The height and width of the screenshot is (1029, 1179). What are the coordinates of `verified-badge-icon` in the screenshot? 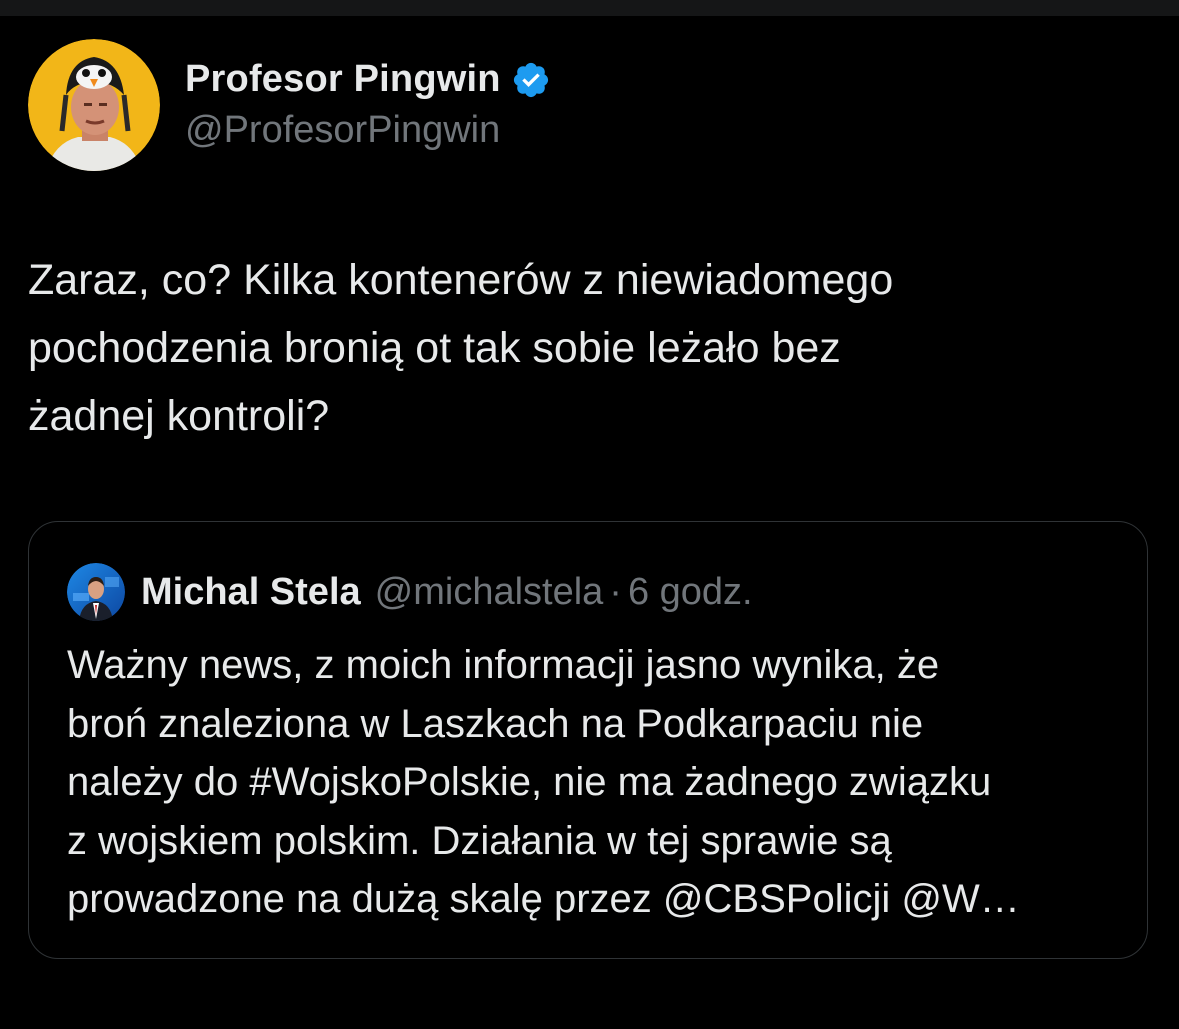 It's located at (531, 80).